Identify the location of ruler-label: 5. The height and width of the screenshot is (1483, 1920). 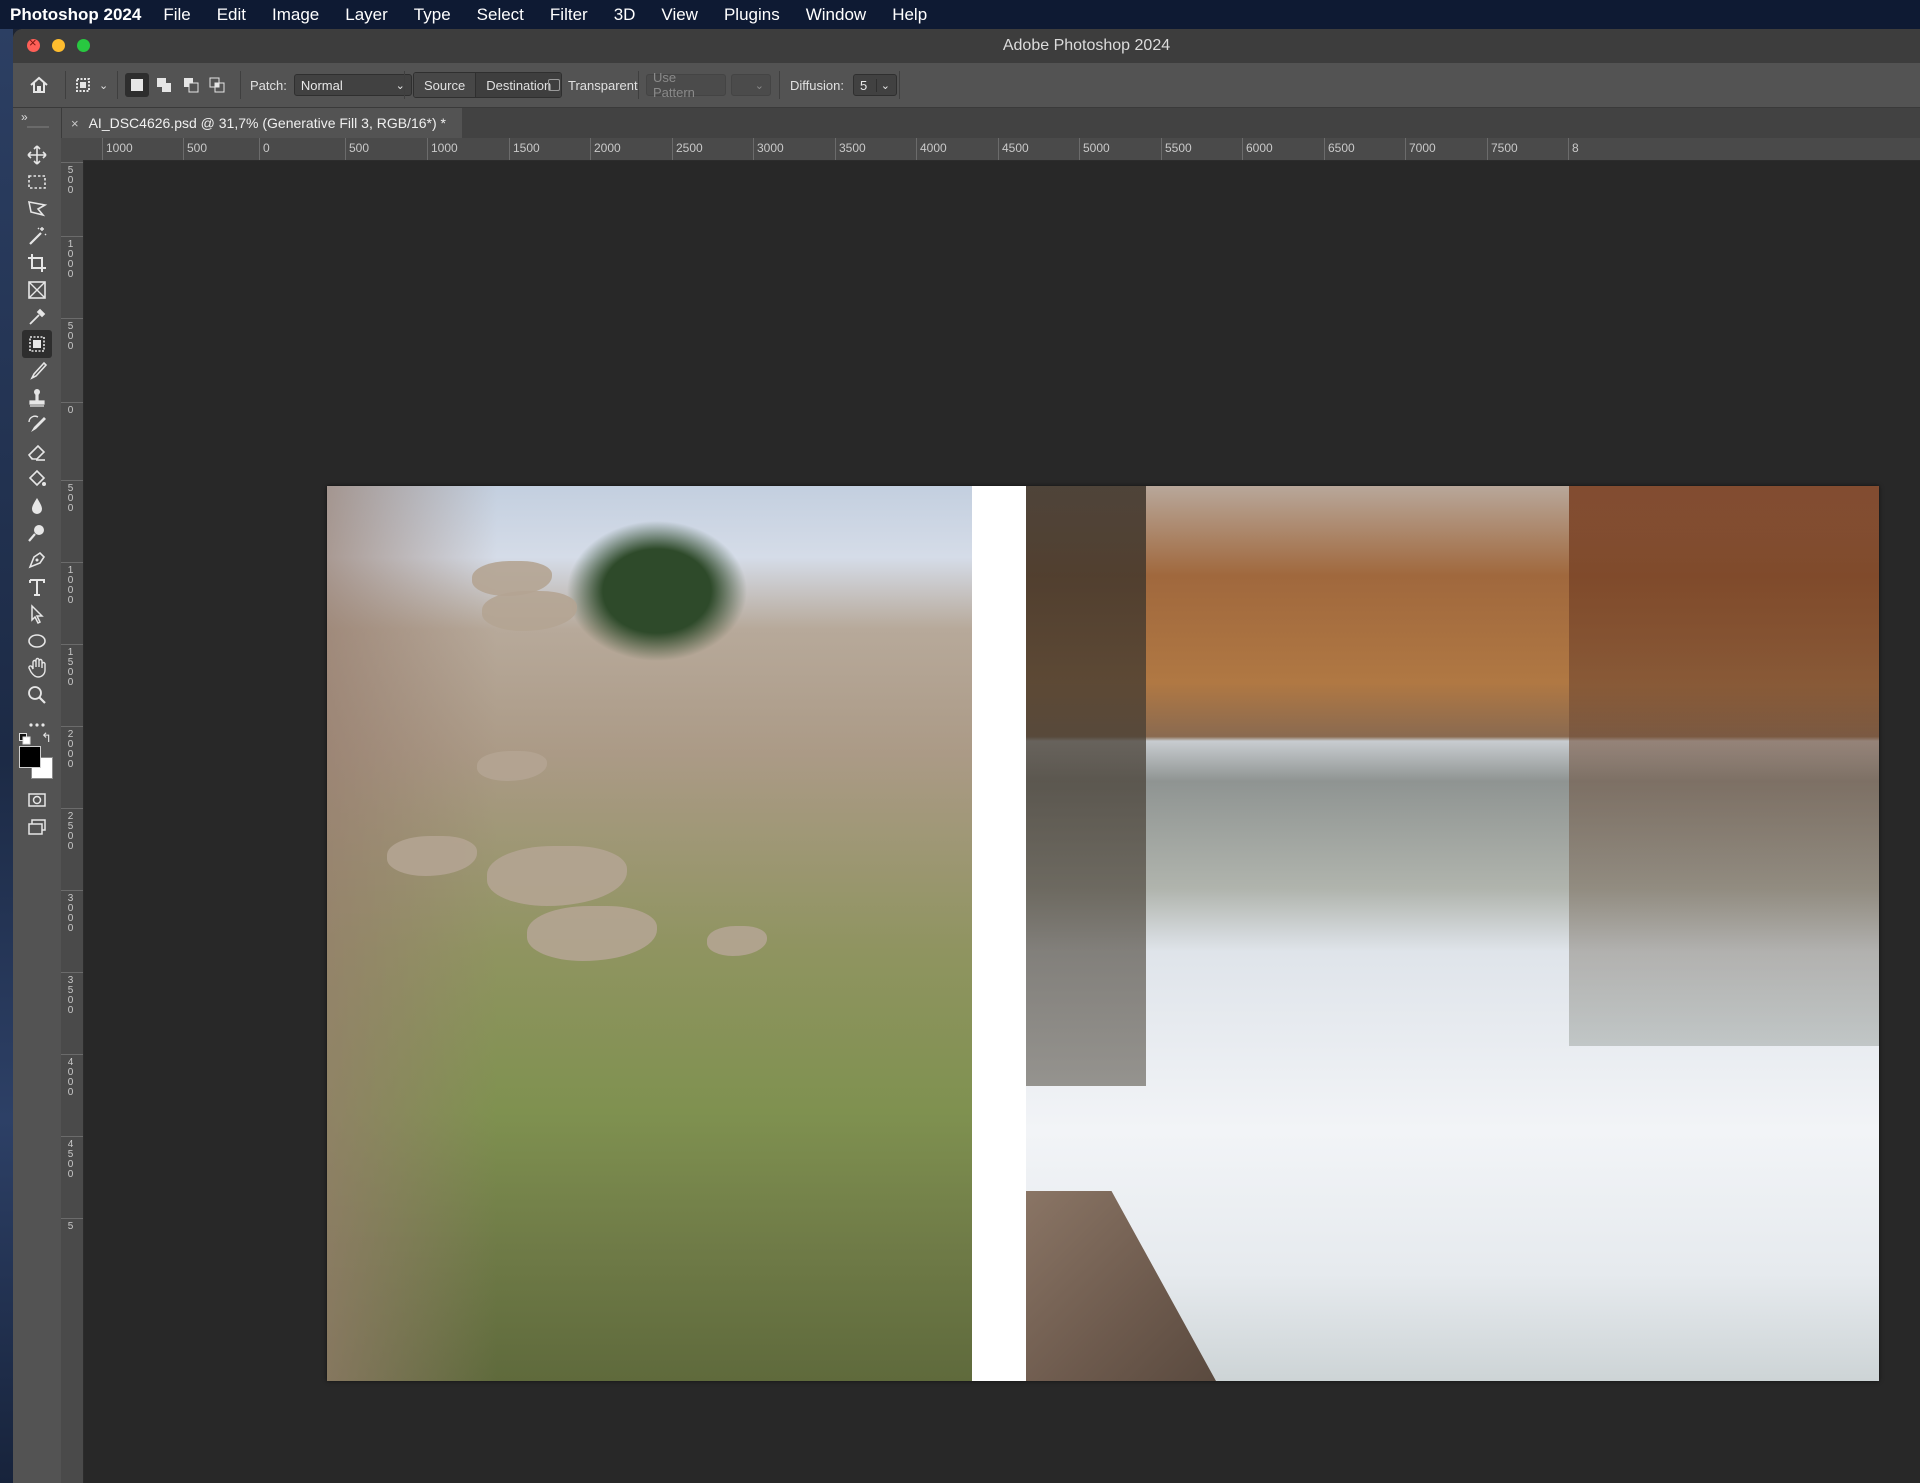
(70, 1226).